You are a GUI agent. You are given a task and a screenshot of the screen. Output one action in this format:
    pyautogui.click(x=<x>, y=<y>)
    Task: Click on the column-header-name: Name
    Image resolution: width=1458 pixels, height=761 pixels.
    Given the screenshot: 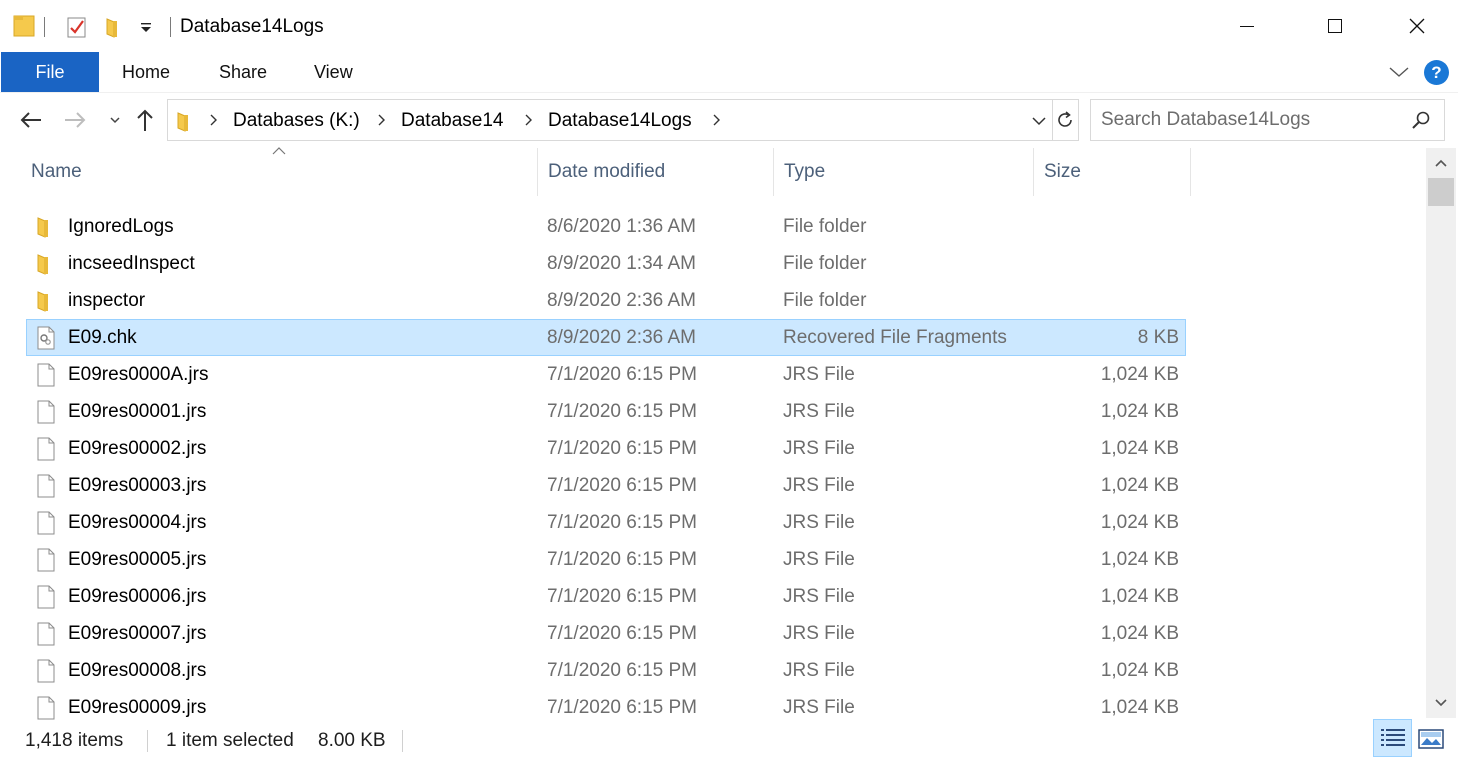 What is the action you would take?
    pyautogui.click(x=279, y=172)
    